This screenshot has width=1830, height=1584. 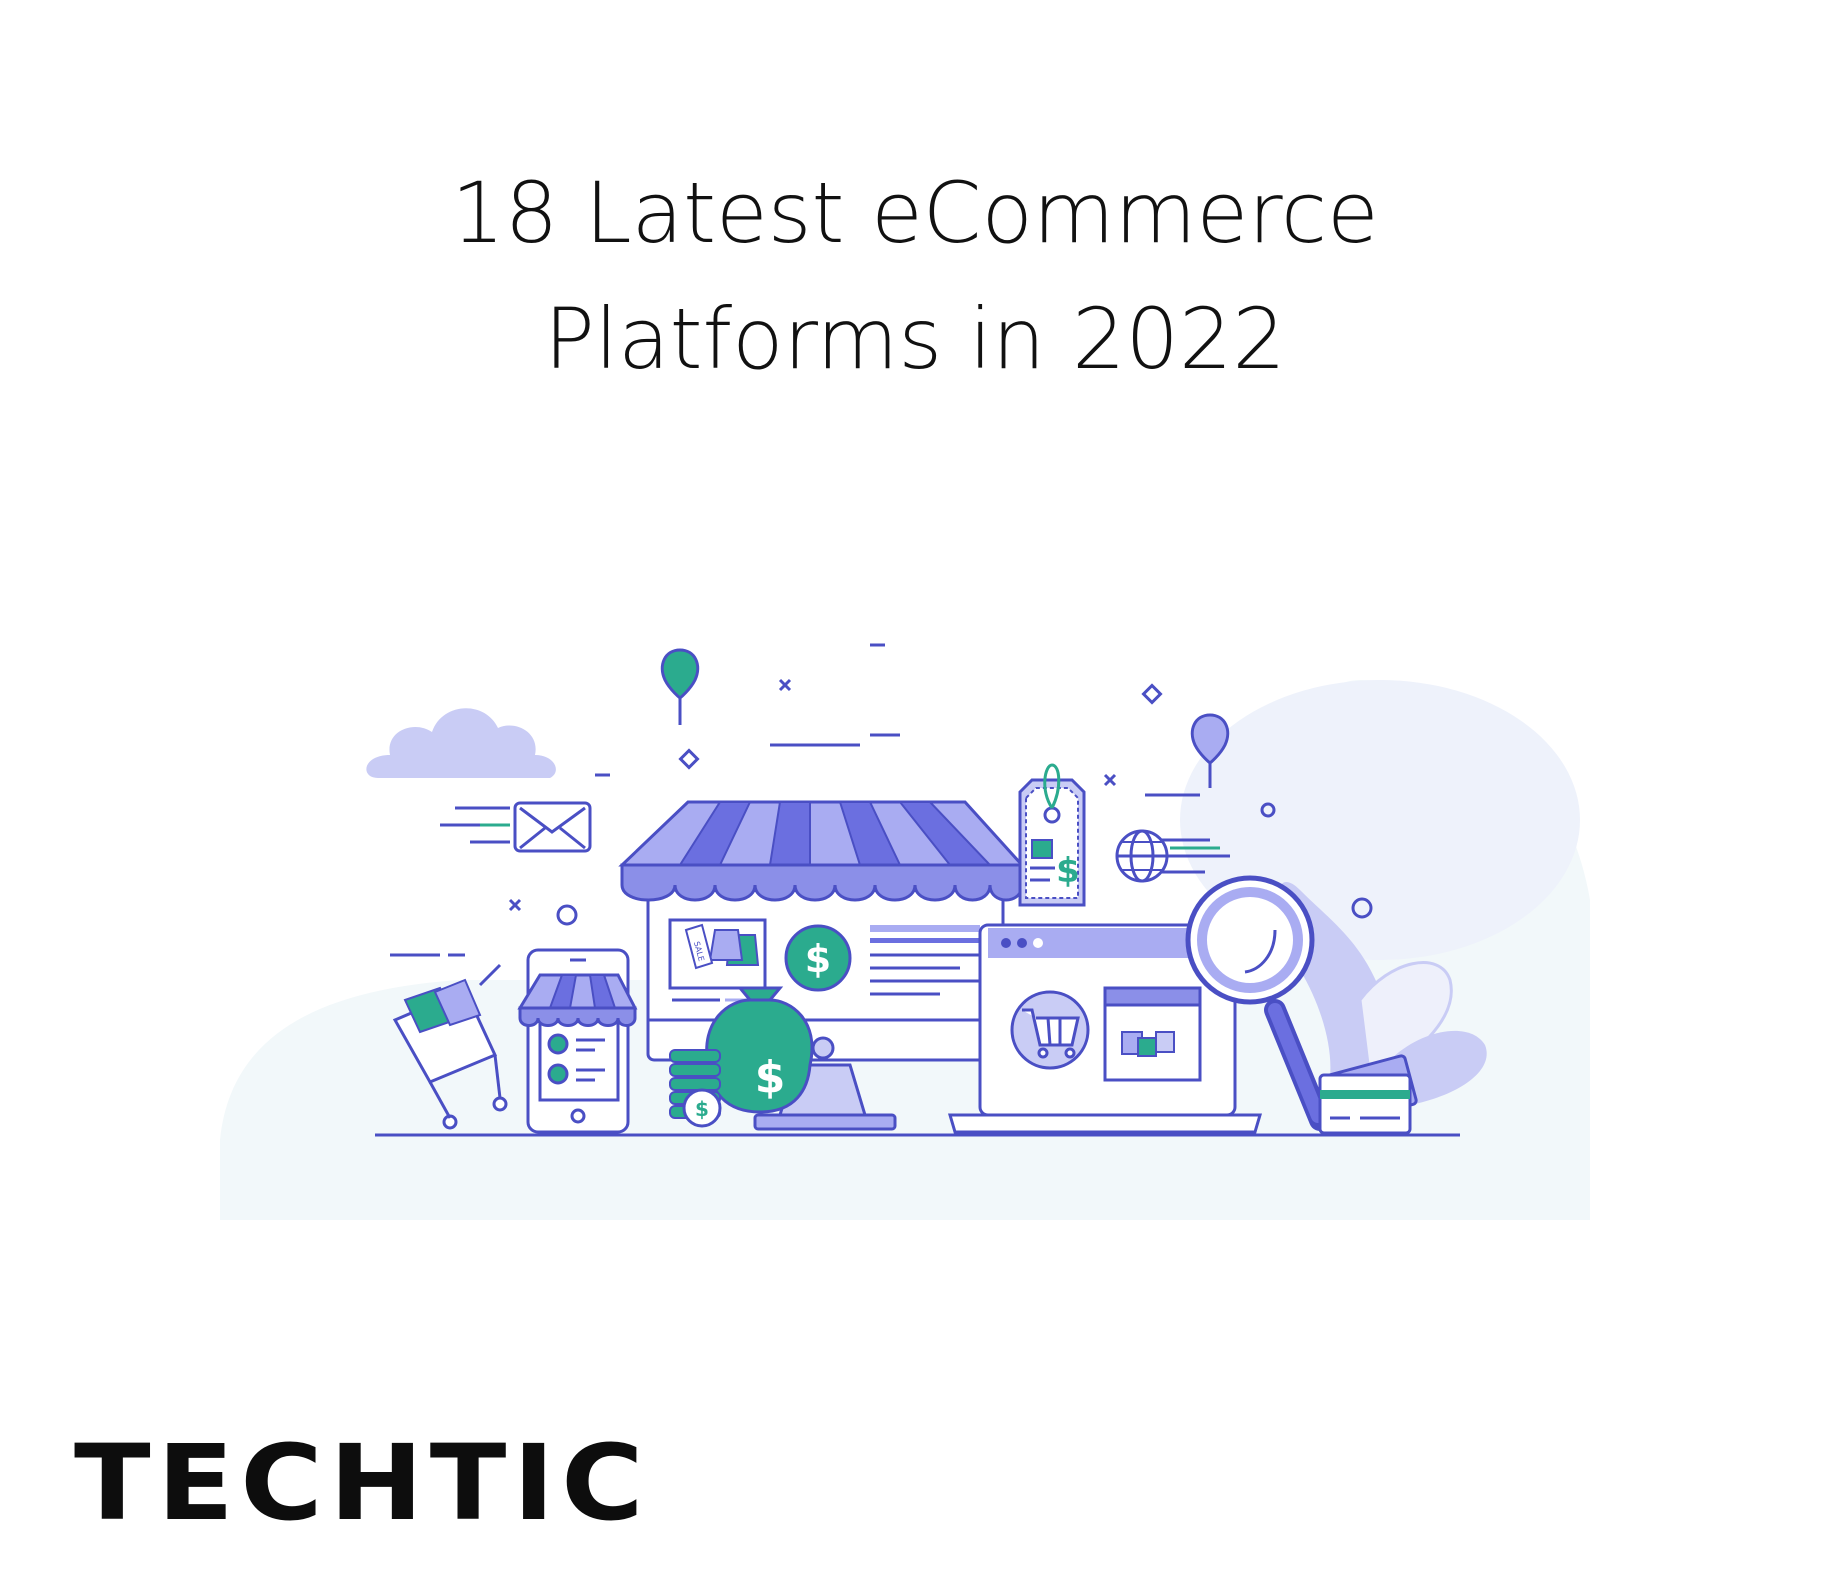 I want to click on balloon-teal-icon, so click(x=680, y=686).